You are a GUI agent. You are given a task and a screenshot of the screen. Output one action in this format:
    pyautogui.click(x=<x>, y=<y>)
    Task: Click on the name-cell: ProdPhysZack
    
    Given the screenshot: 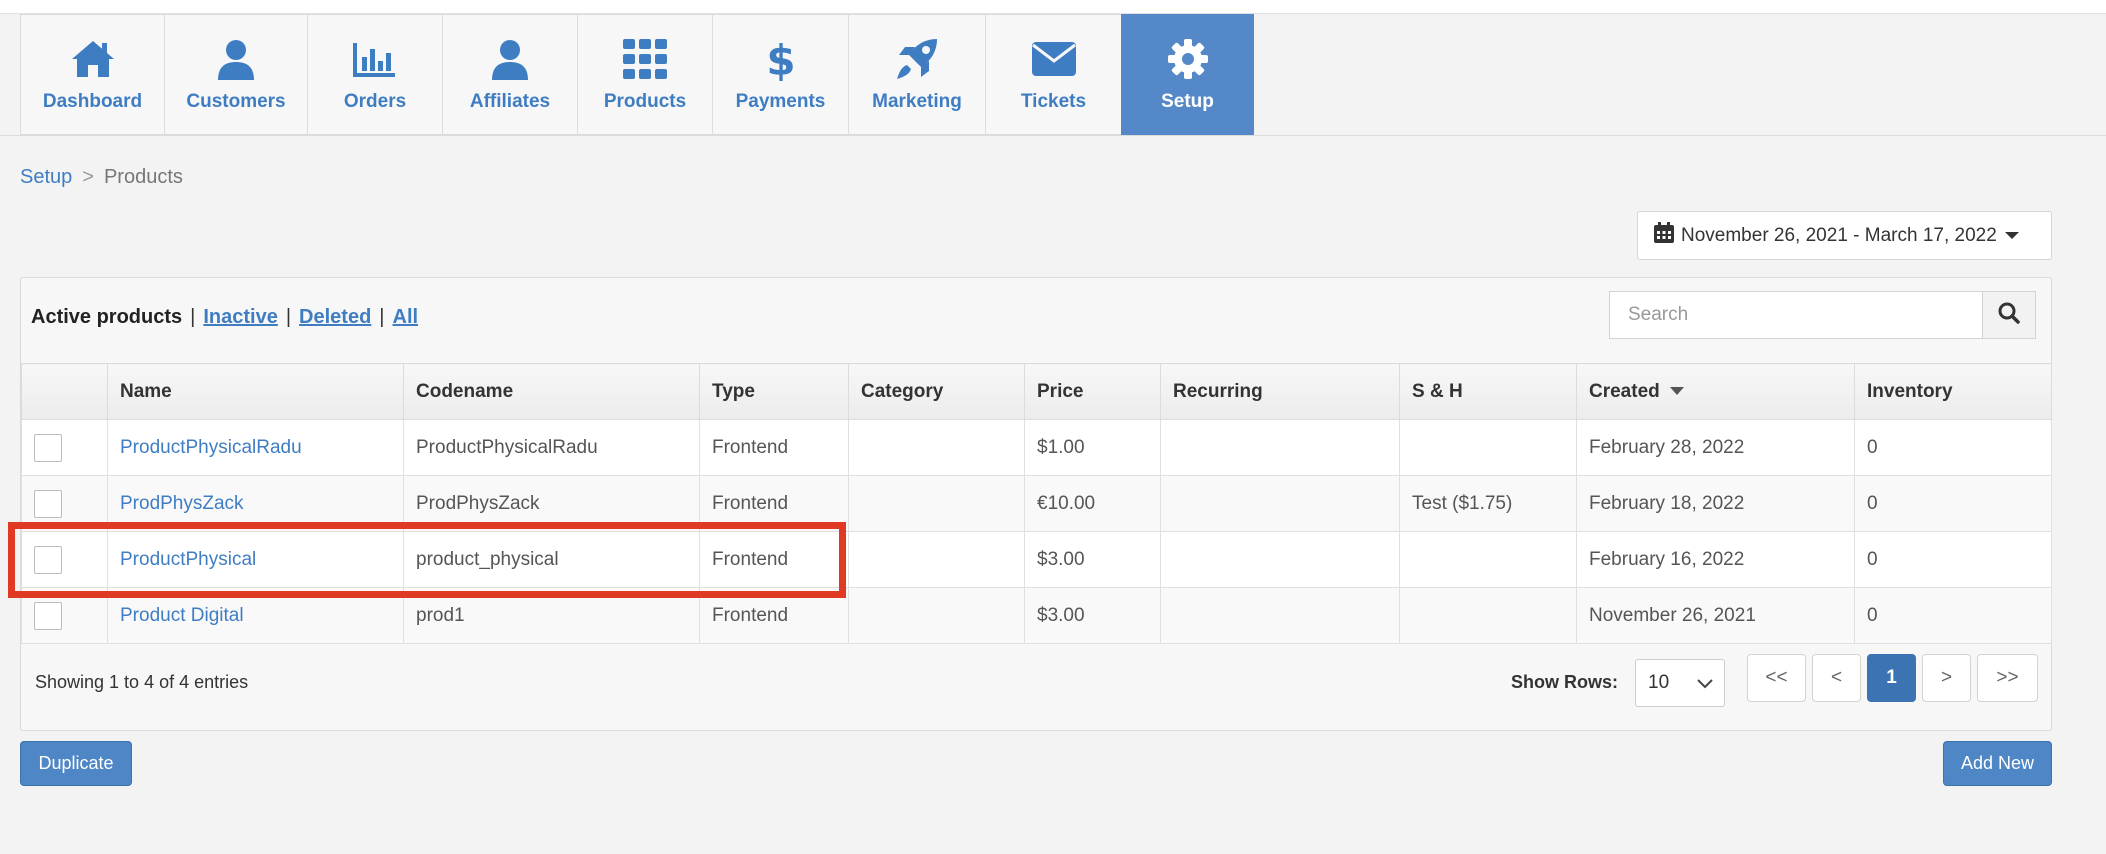 What is the action you would take?
    pyautogui.click(x=255, y=503)
    